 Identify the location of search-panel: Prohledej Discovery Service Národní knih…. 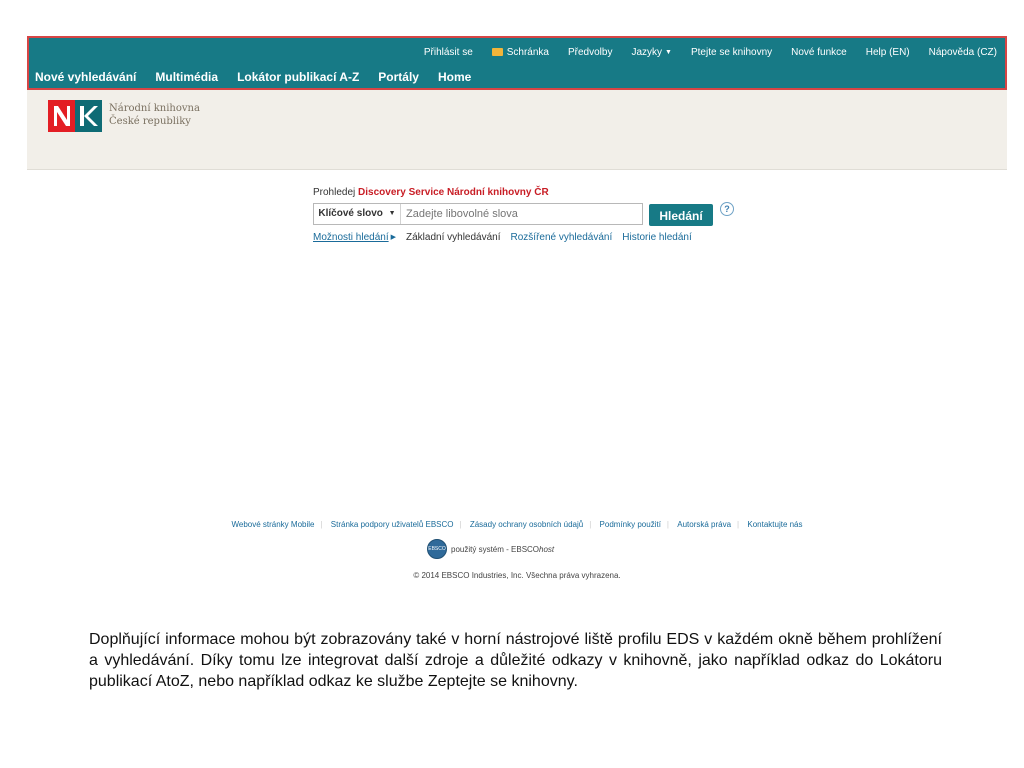
(543, 219).